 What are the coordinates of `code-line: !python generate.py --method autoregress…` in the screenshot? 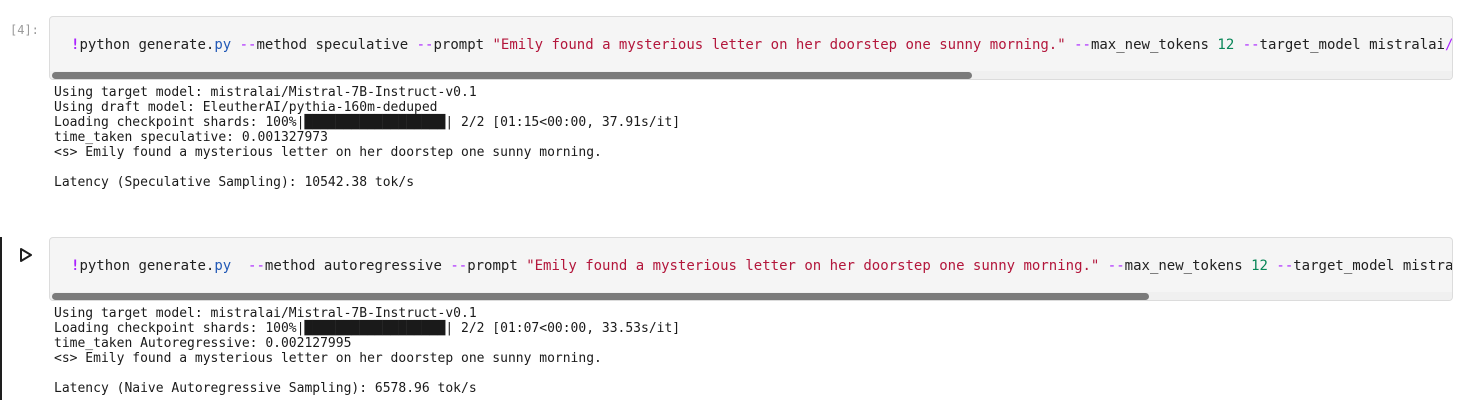 It's located at (762, 266).